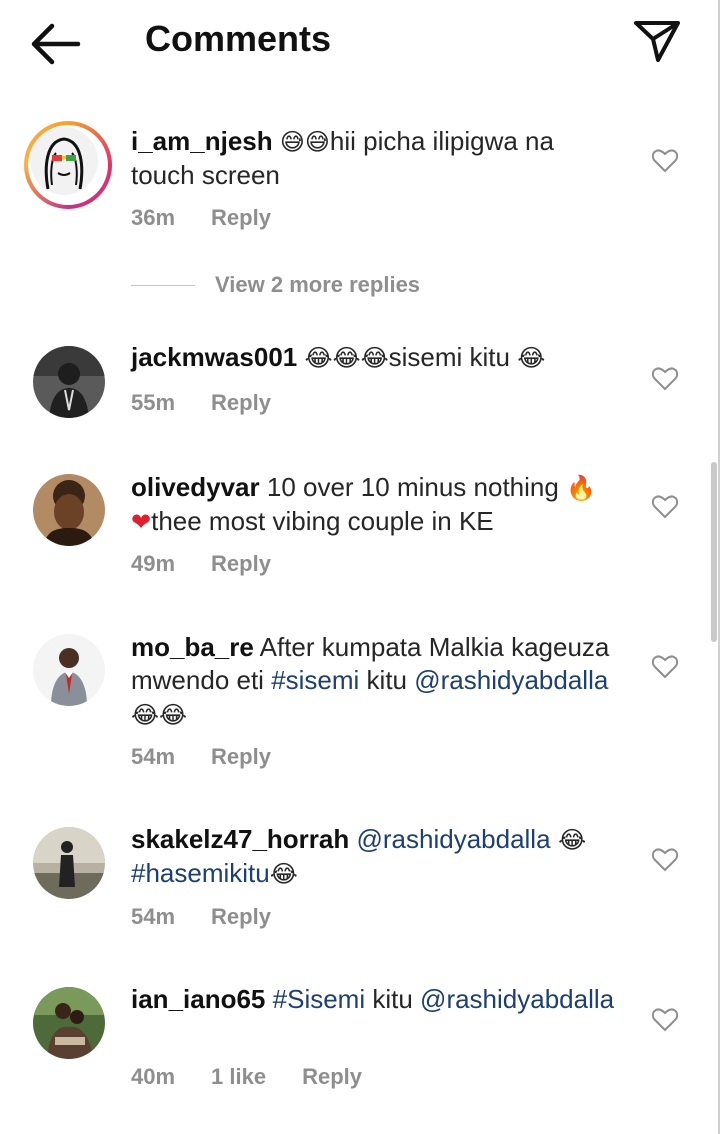 This screenshot has width=720, height=1134. What do you see at coordinates (163, 285) in the screenshot?
I see `divider` at bounding box center [163, 285].